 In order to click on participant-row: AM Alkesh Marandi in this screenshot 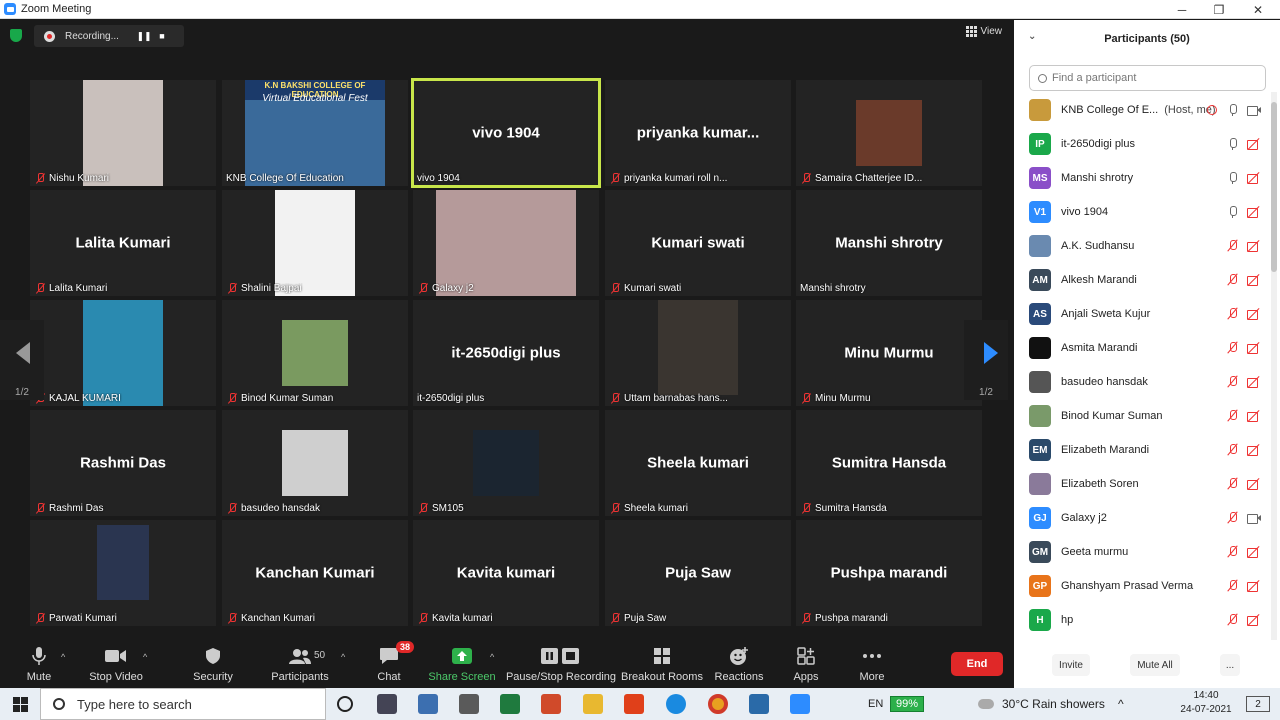, I will do `click(1142, 280)`.